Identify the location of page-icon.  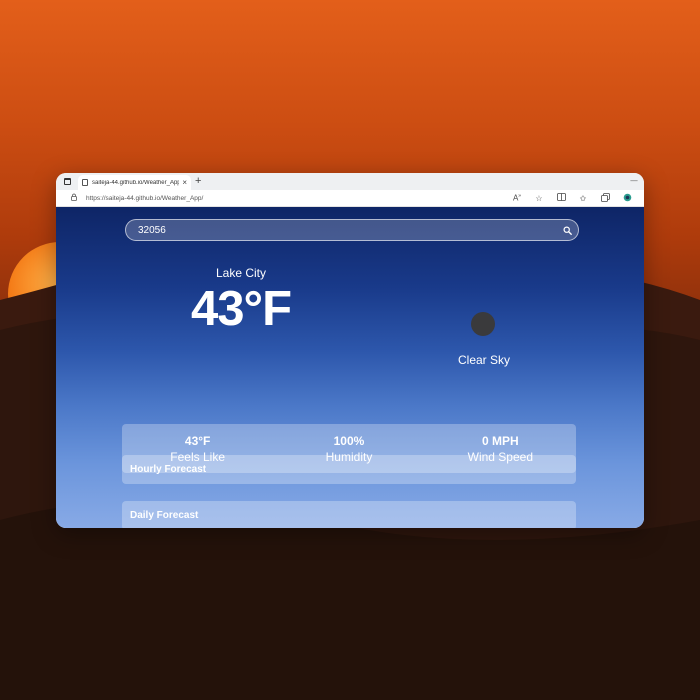
(85, 182).